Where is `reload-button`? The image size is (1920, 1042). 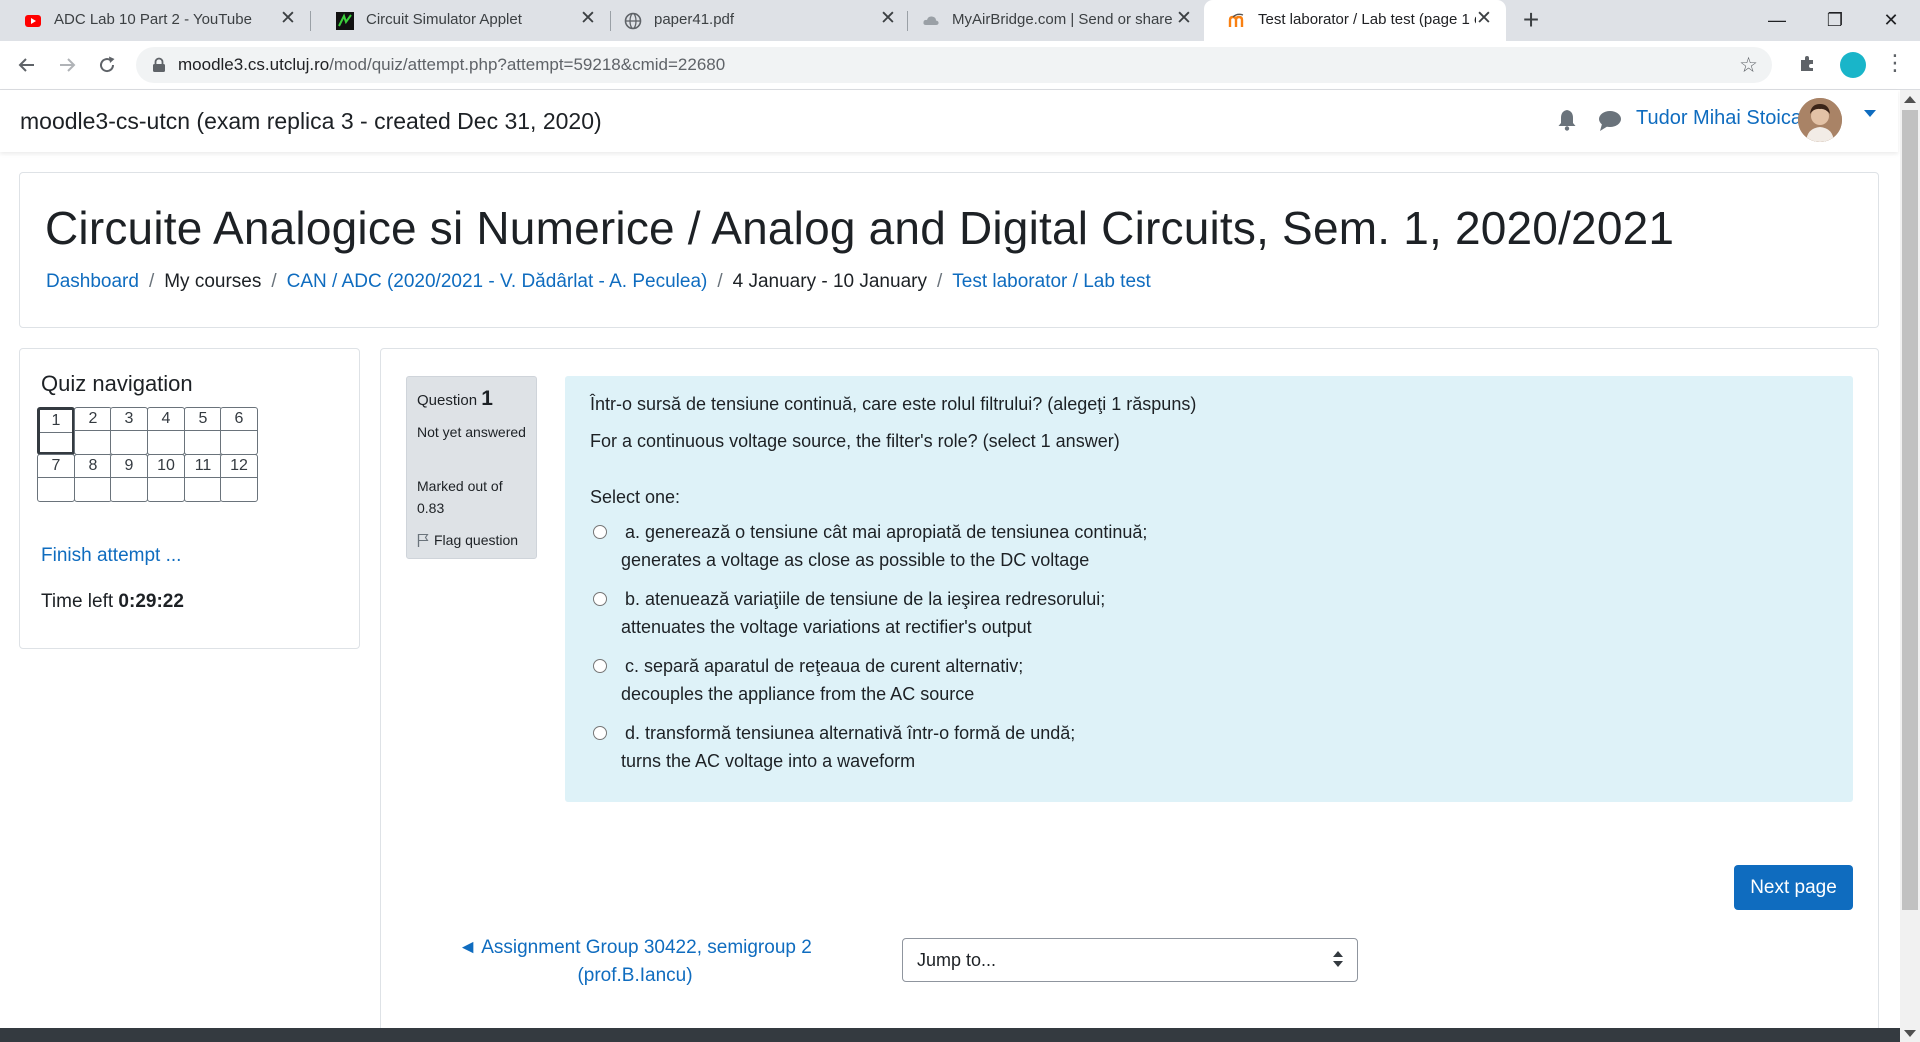
reload-button is located at coordinates (107, 65).